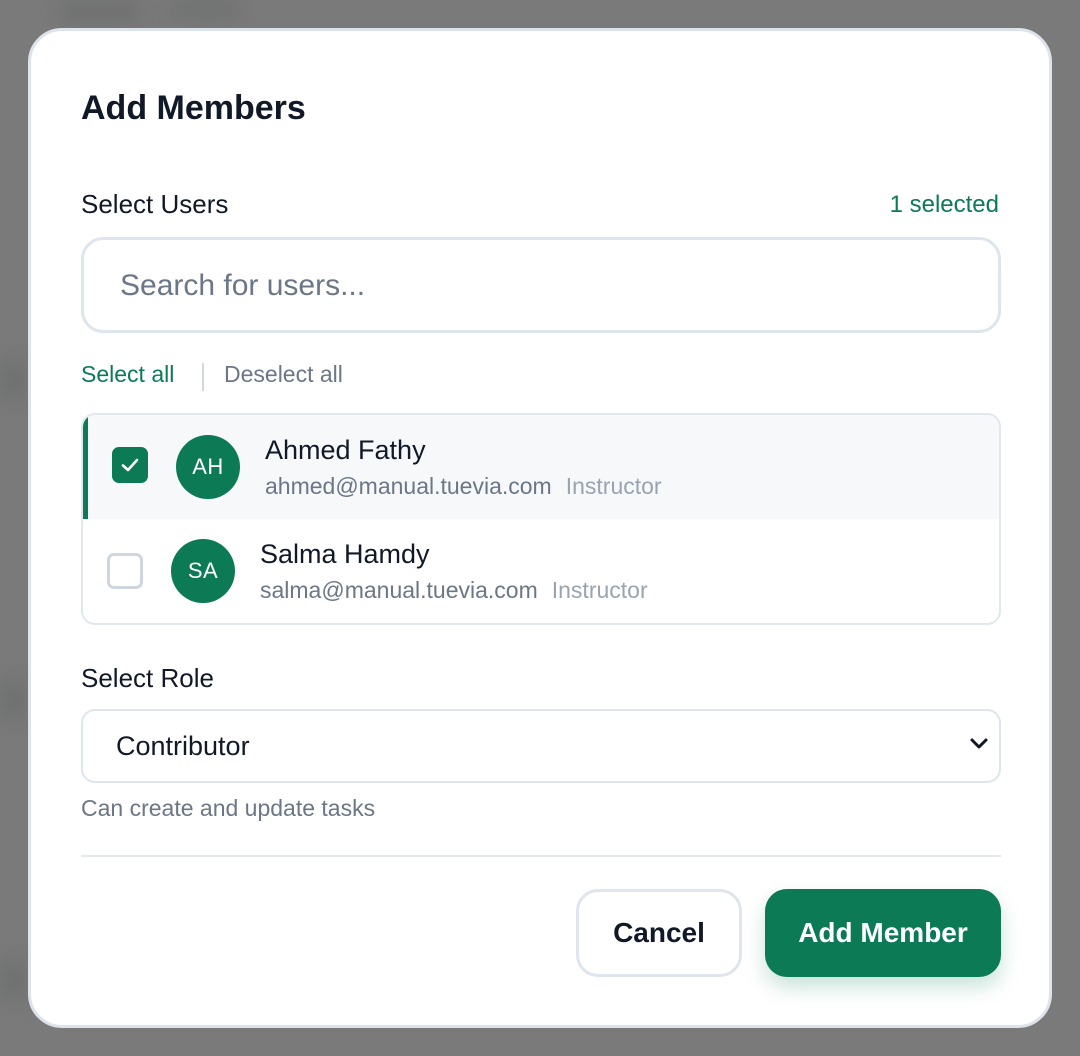 This screenshot has width=1080, height=1056. I want to click on checkmark-icon, so click(130, 465).